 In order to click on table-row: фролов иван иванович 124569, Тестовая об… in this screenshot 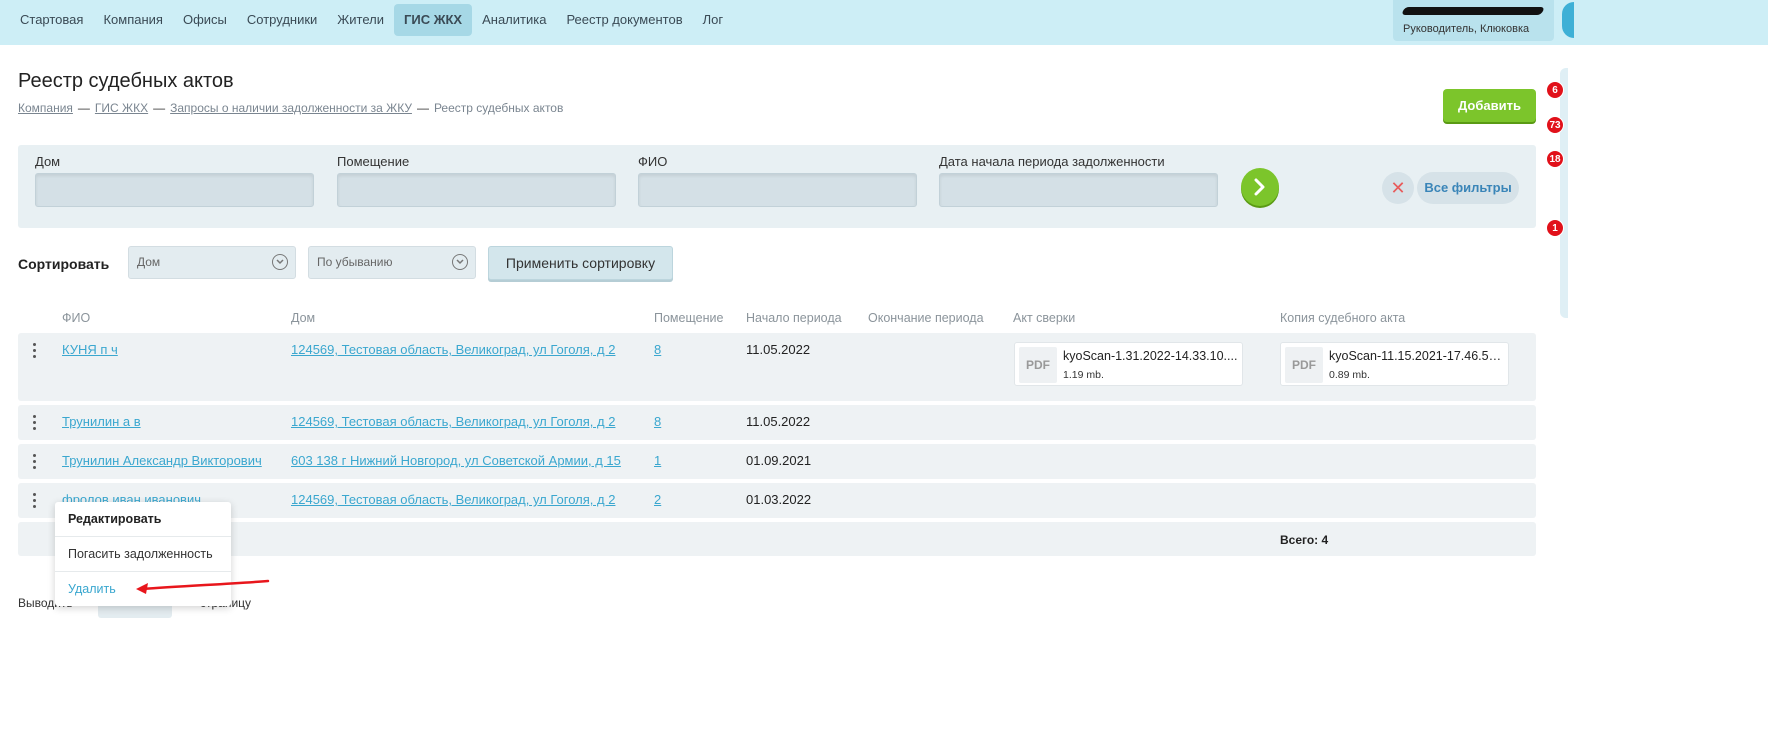, I will do `click(777, 500)`.